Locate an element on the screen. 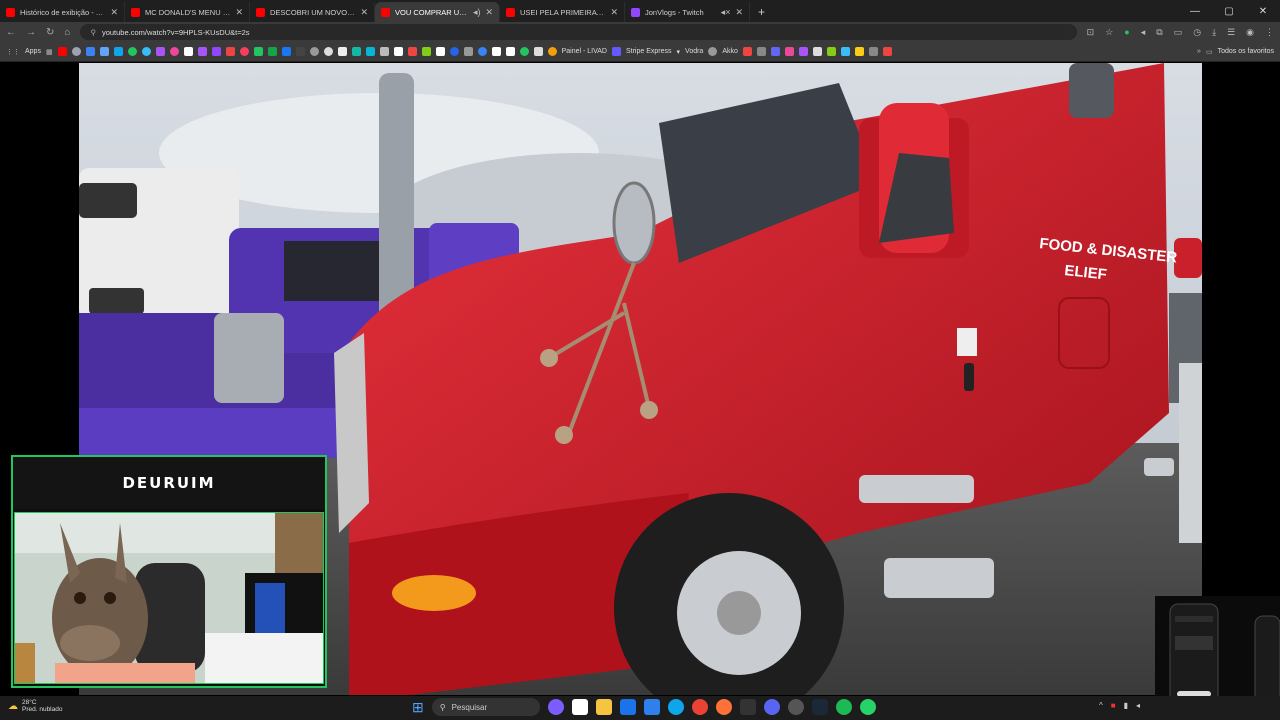 This screenshot has height=720, width=1280. tab-caminhao: VOU COMPRAR UM CAMINHÃO ◂) ✕ is located at coordinates (437, 12).